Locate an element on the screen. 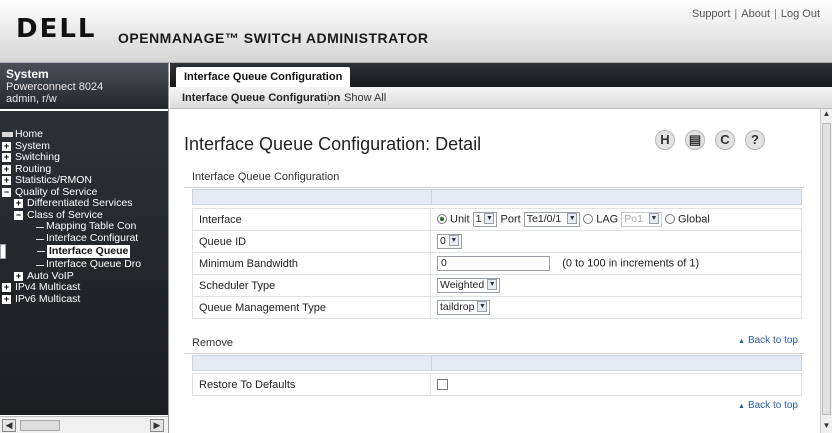 The image size is (832, 433). tree-node-label: Statistics/RMON is located at coordinates (53, 180).